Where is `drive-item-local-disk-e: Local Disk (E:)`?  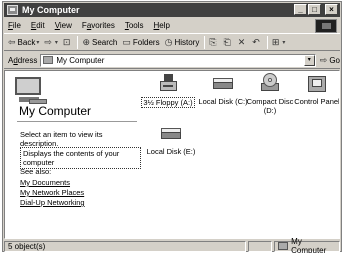
drive-item-local-disk-e: Local Disk (E:) is located at coordinates (171, 139).